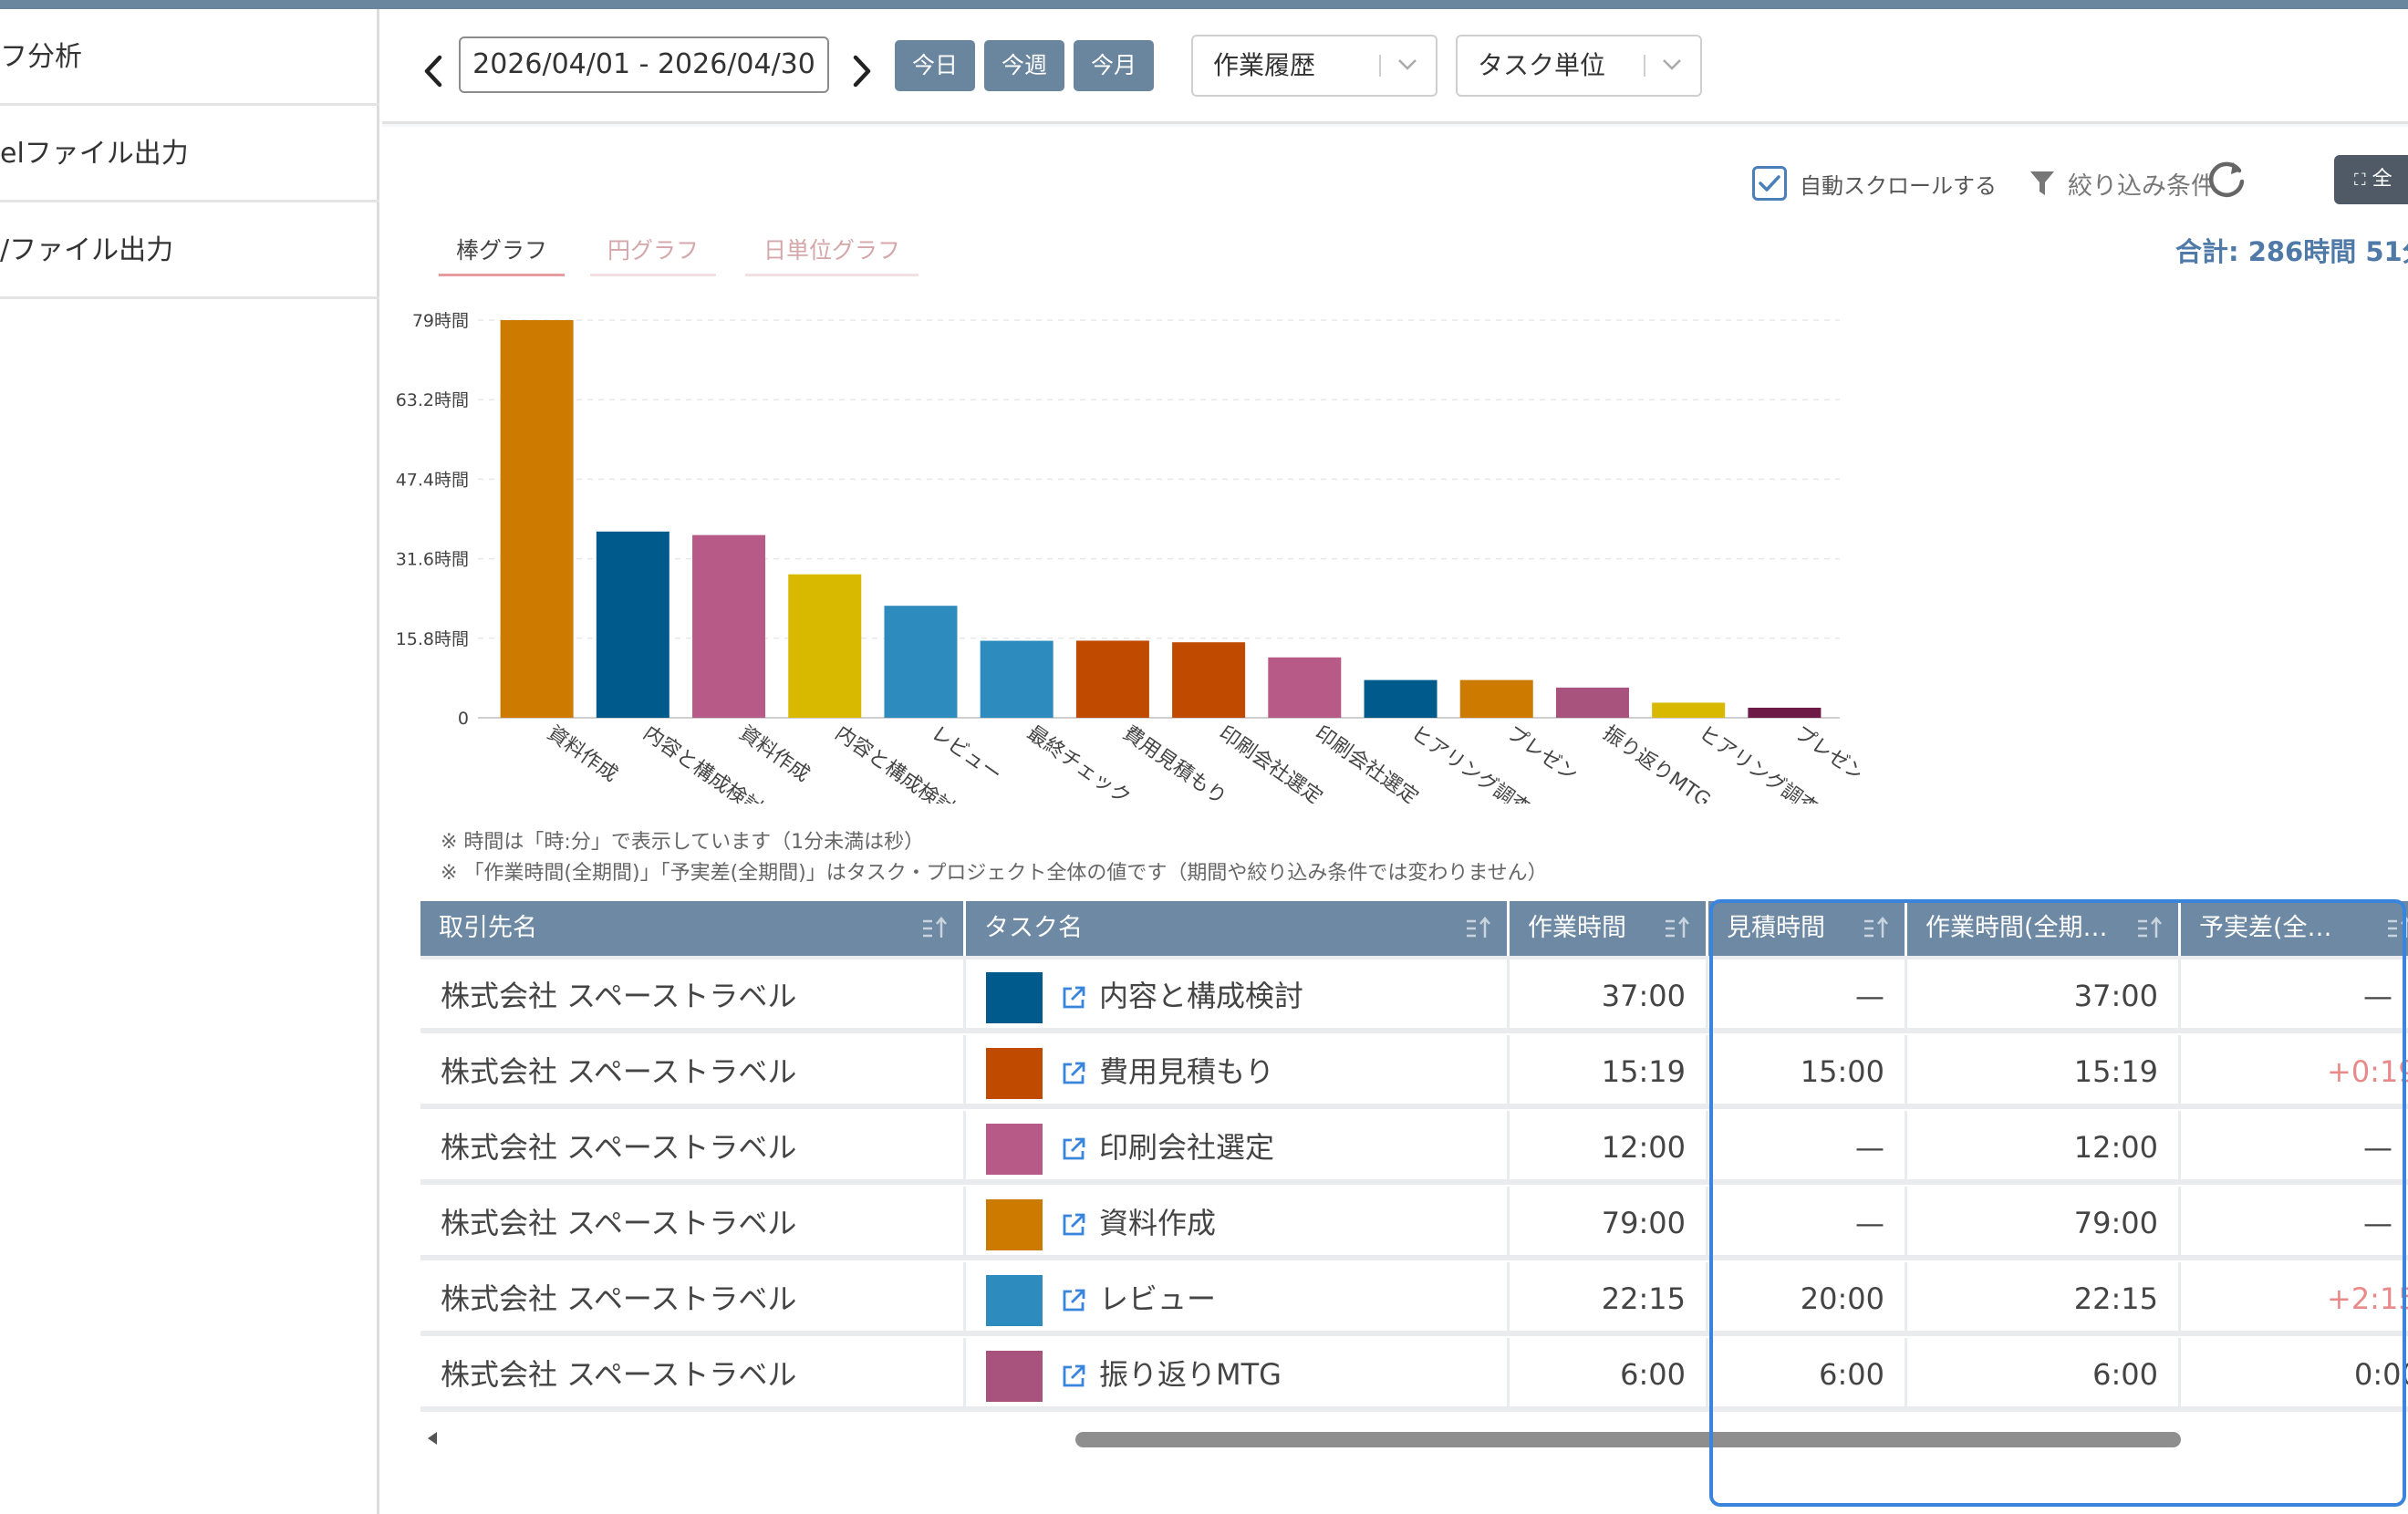 The height and width of the screenshot is (1514, 2408). I want to click on note-time-format: ※ 時間は「時:分」で表示しています（1分未満は秒）, so click(683, 842).